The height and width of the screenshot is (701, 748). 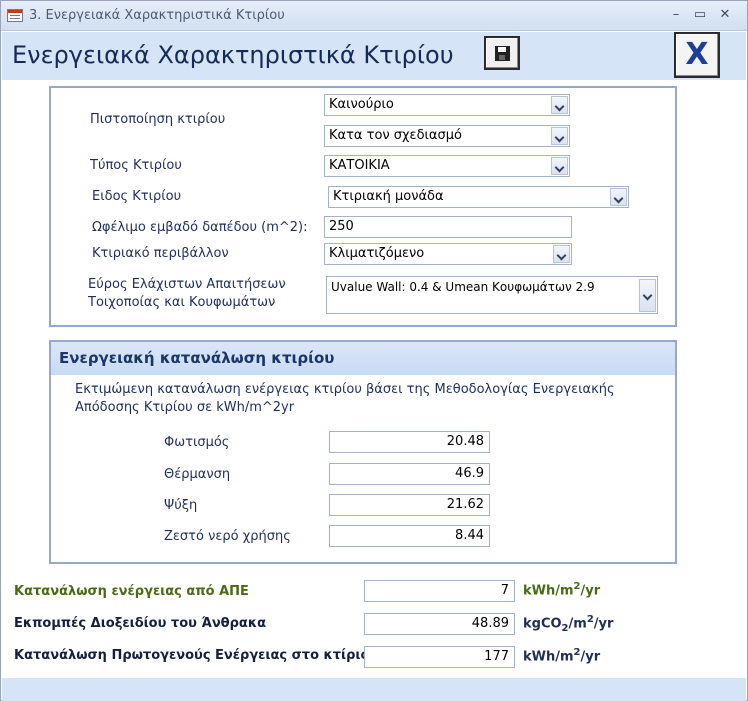 I want to click on close-form-button: X, so click(x=697, y=55).